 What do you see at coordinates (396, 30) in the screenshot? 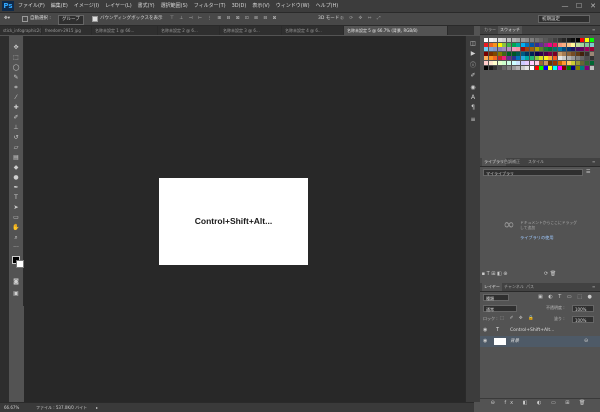
I see `document-tab: 名称未設定 5 @ 66.7% (背景, RGB/8)` at bounding box center [396, 30].